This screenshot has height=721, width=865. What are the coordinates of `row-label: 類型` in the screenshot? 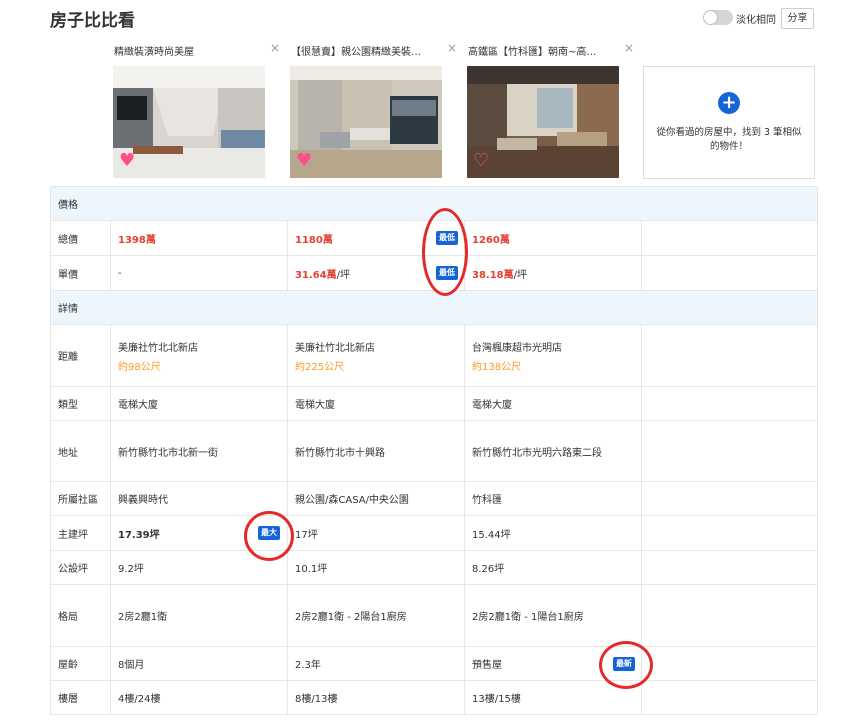 It's located at (80, 403).